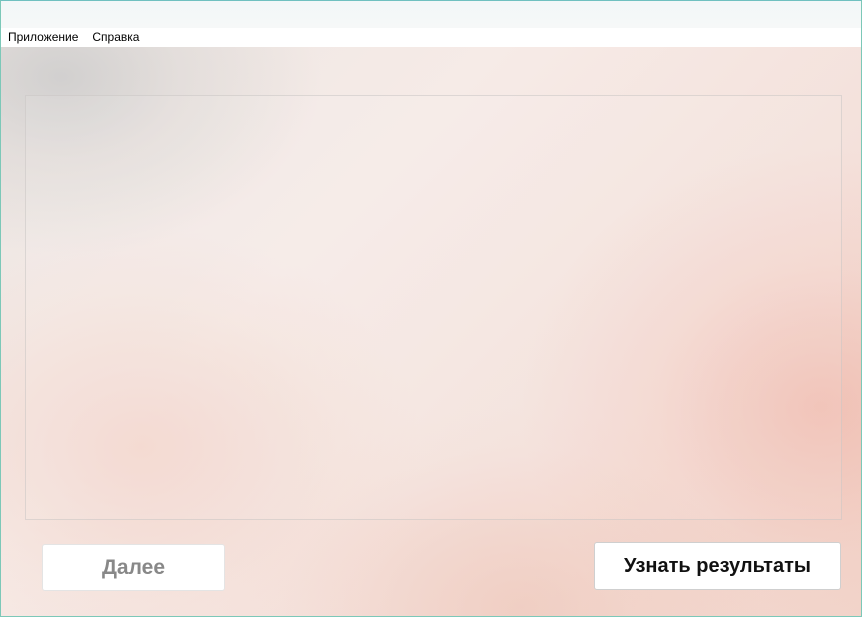 The height and width of the screenshot is (617, 862). What do you see at coordinates (115, 37) in the screenshot?
I see `menu-item-help: Справка` at bounding box center [115, 37].